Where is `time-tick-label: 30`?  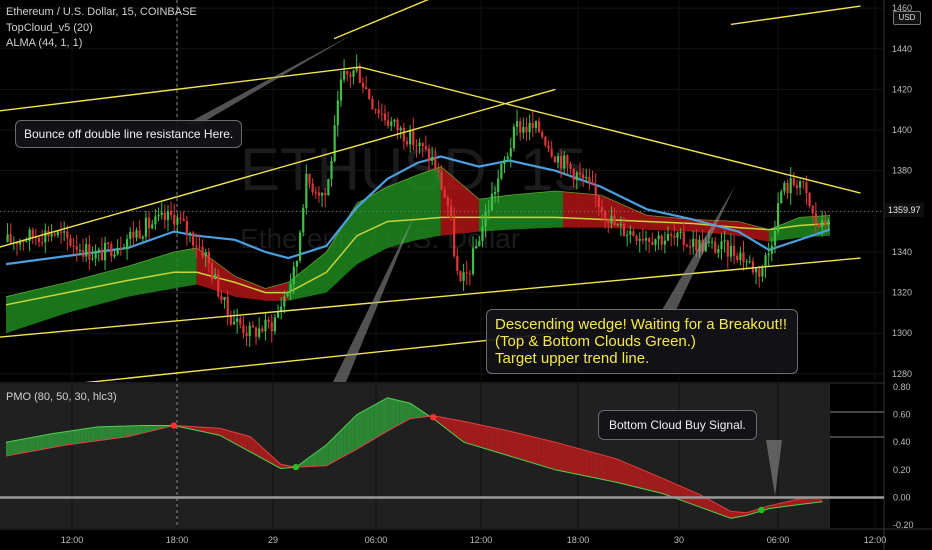
time-tick-label: 30 is located at coordinates (679, 540).